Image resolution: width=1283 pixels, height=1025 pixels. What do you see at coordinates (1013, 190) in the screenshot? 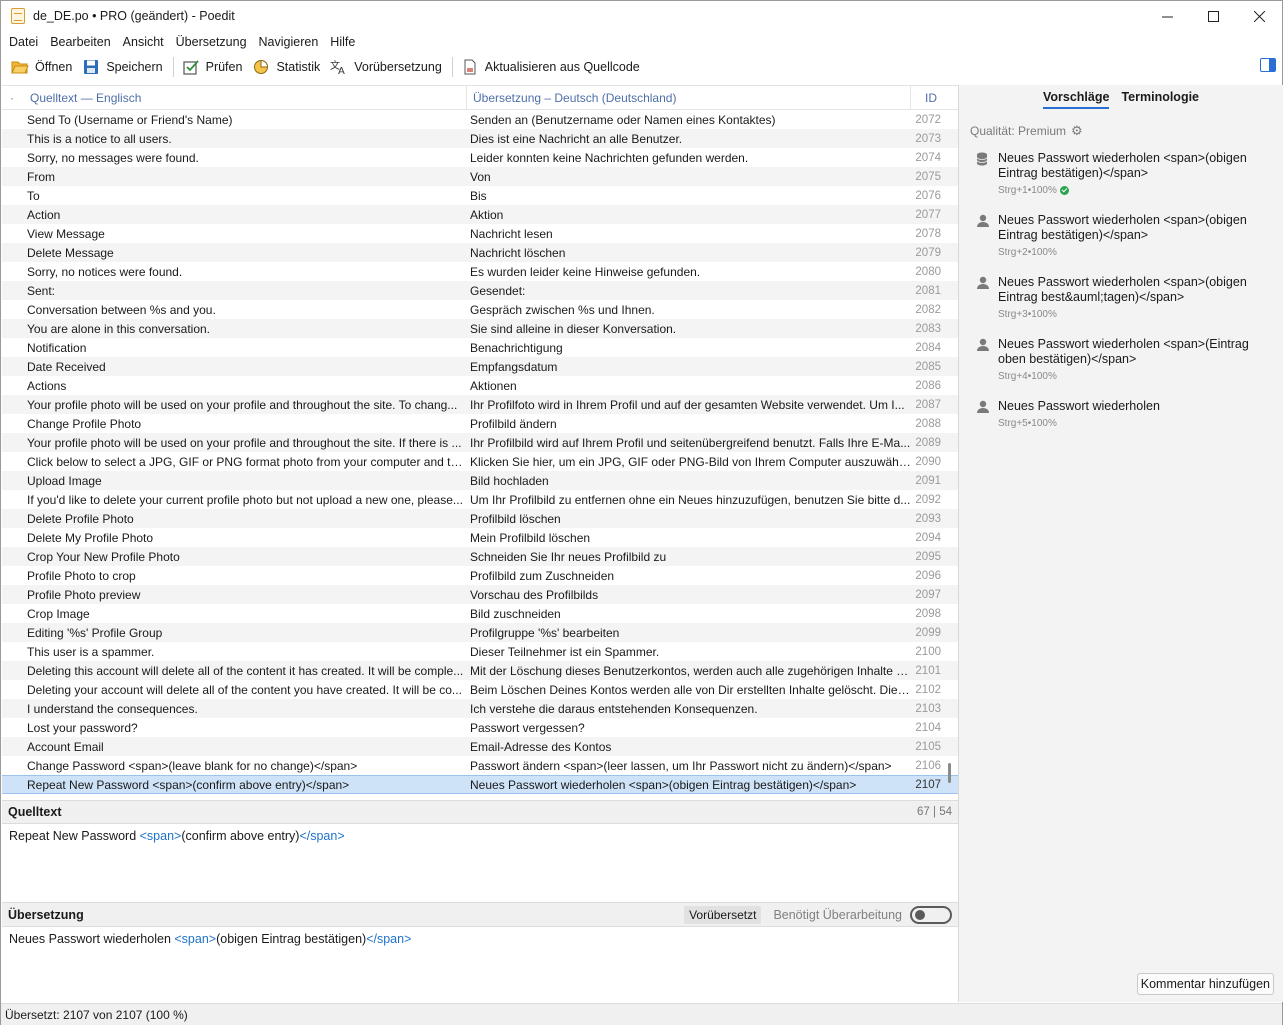
I see `suggestion-shortcut: Strg+1` at bounding box center [1013, 190].